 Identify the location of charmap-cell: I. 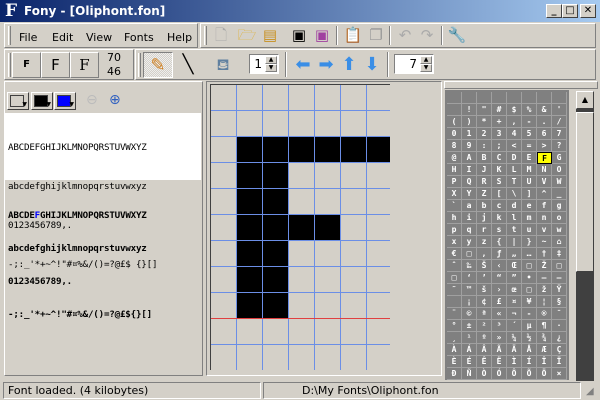
(469, 170).